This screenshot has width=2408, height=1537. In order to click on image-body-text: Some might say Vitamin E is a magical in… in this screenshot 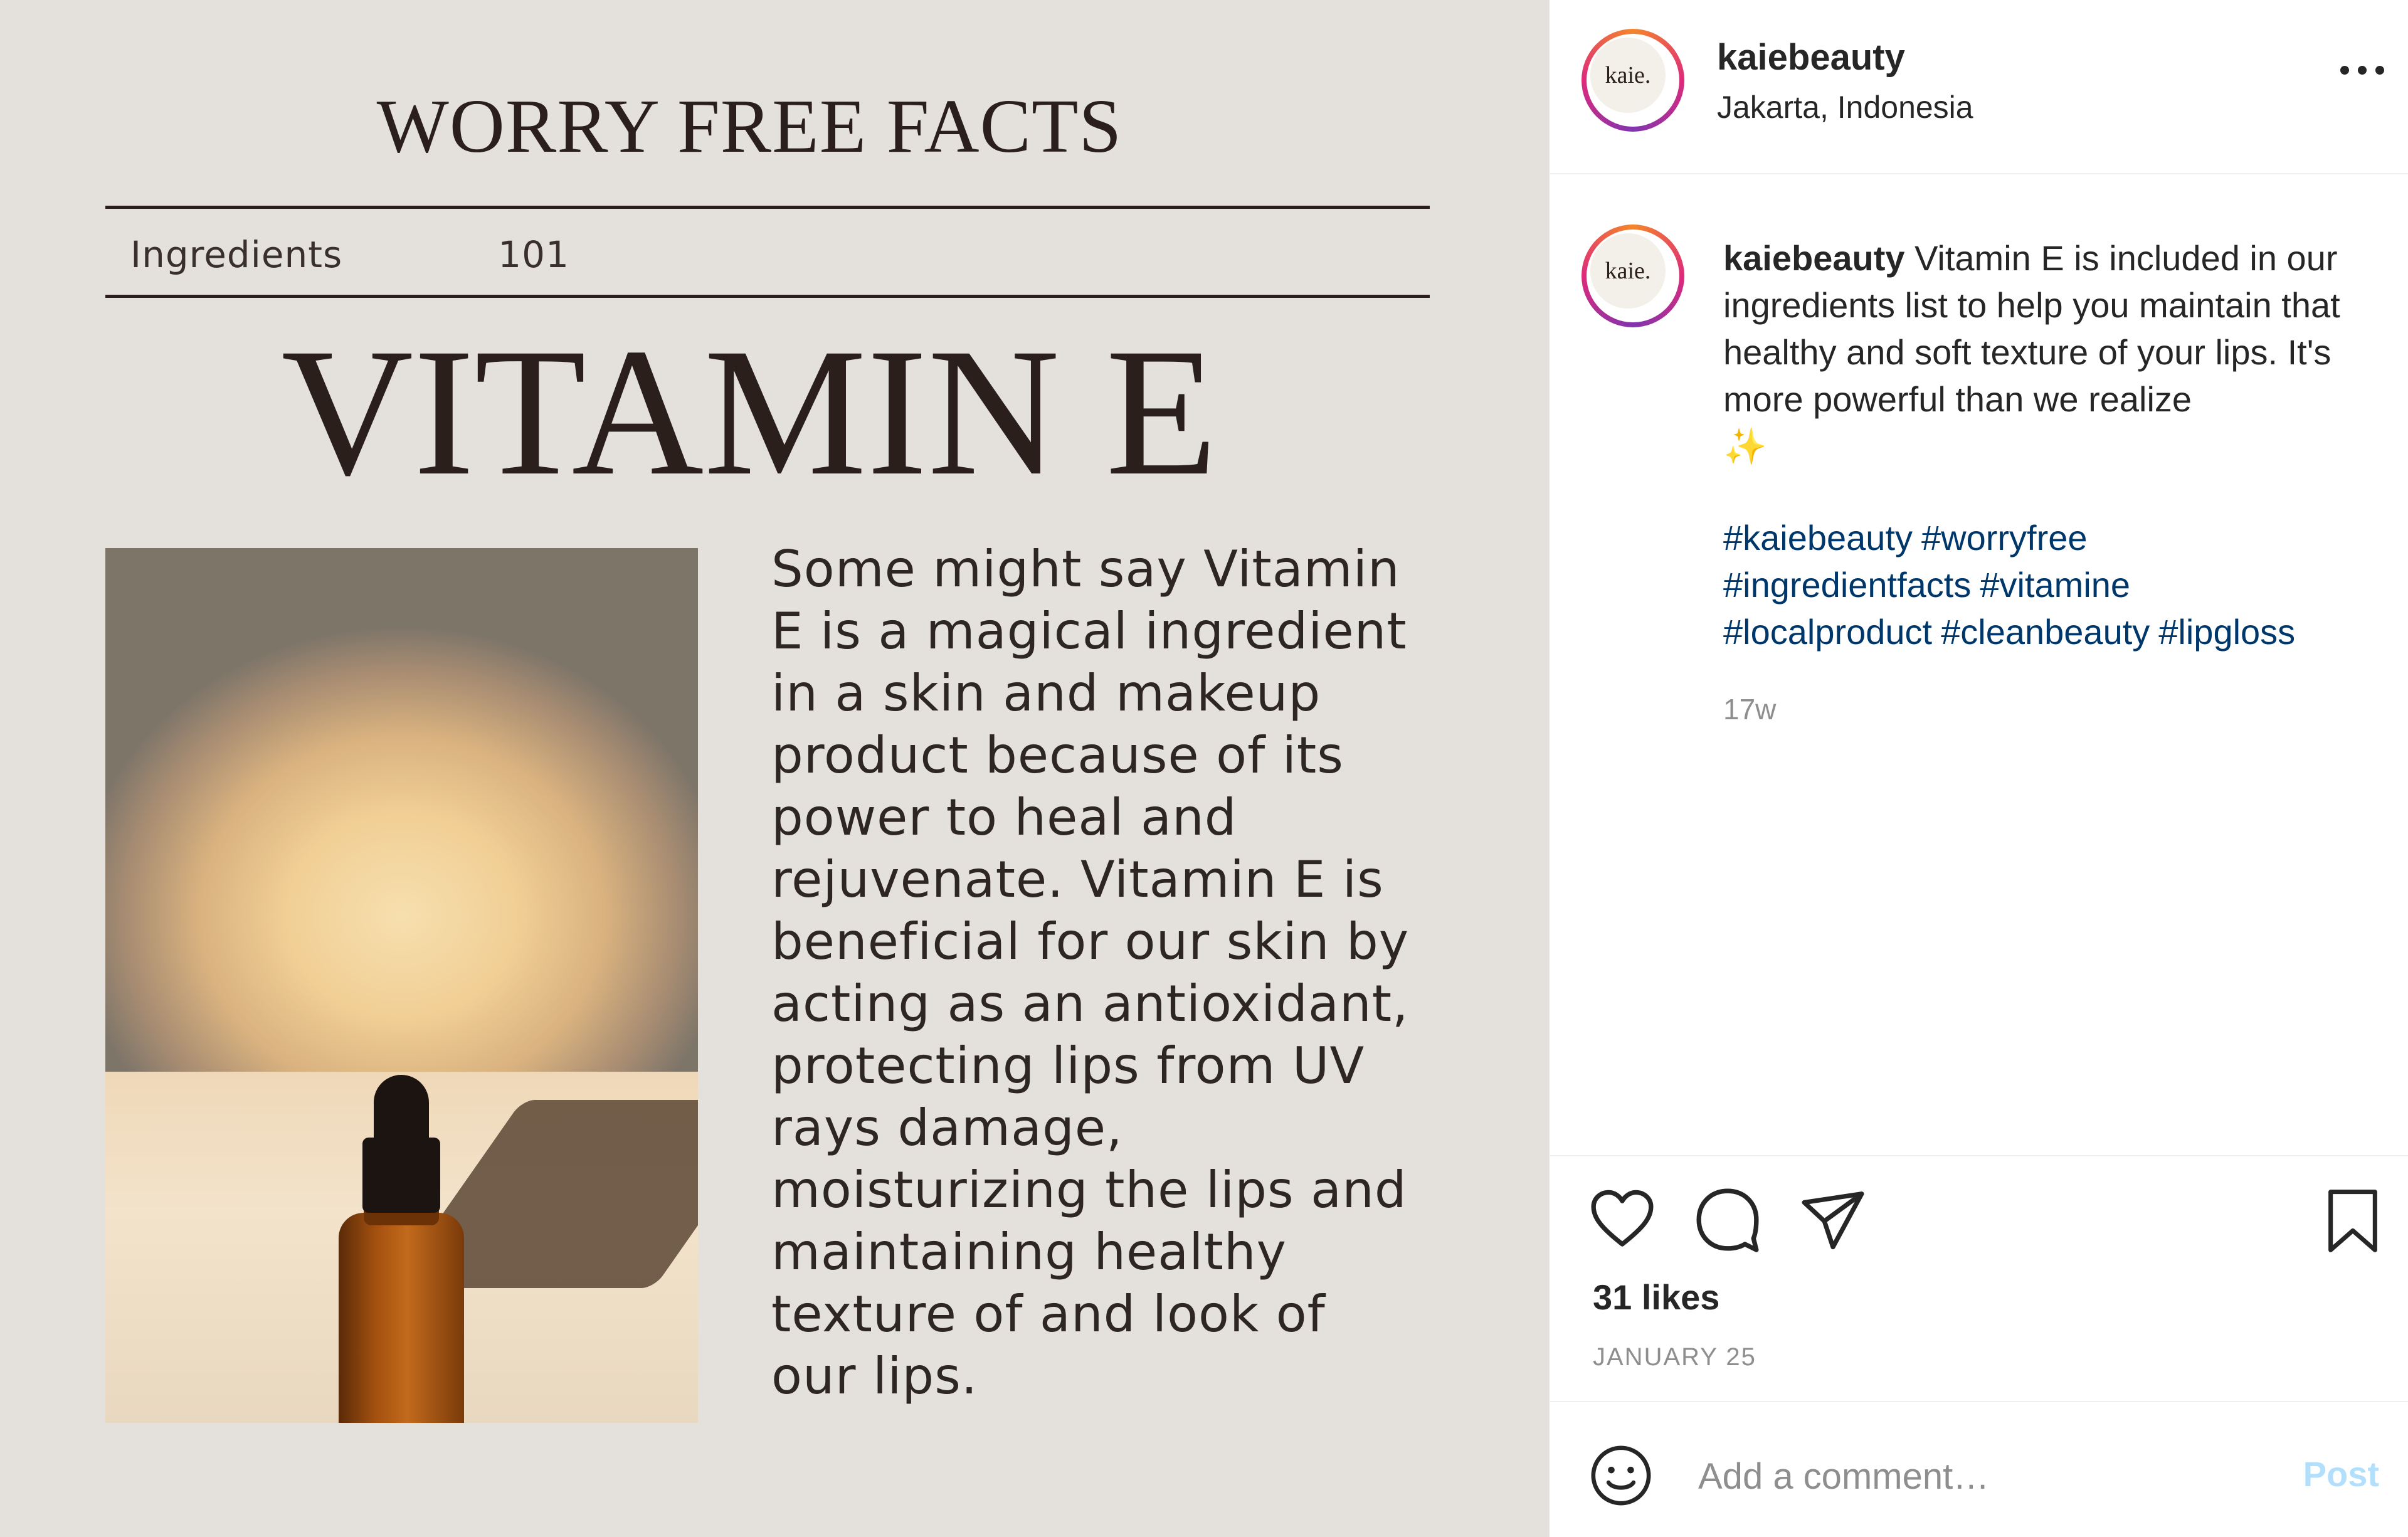, I will do `click(1090, 973)`.